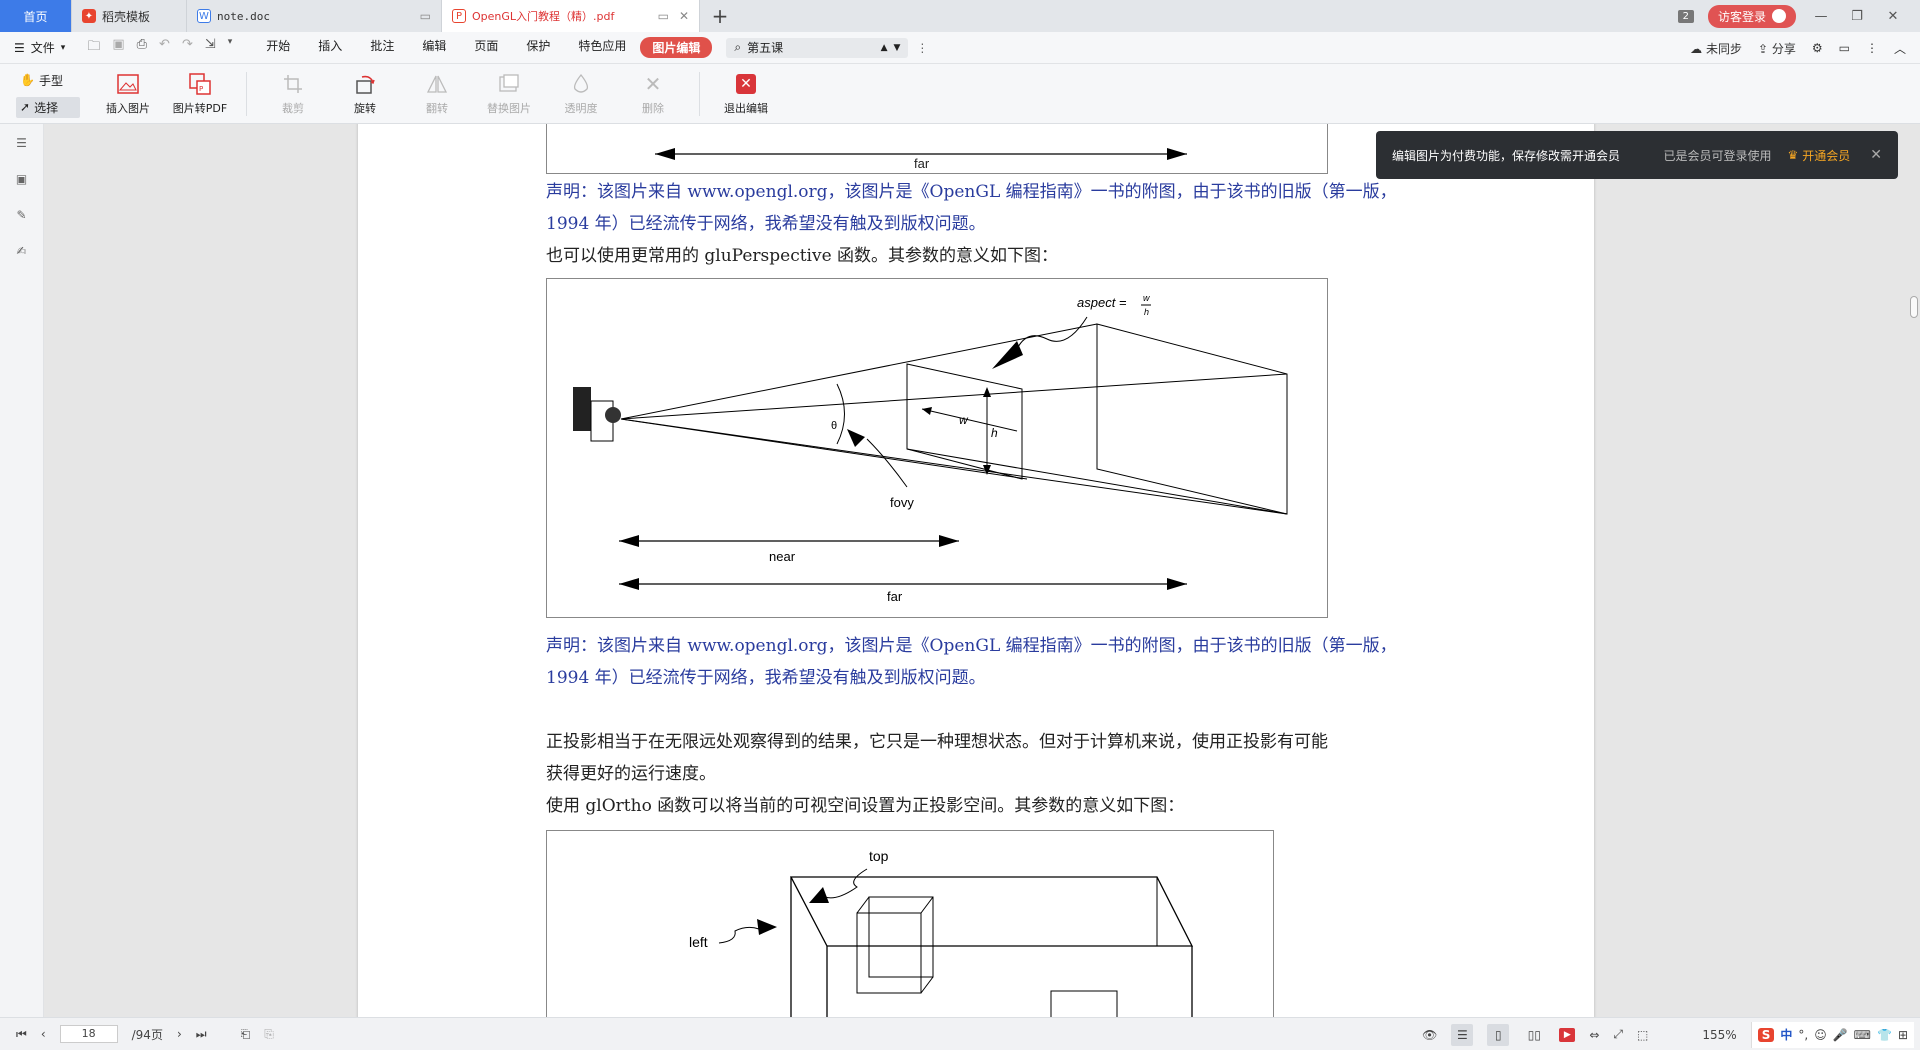 The image size is (1920, 1050). I want to click on tab-docer: ✦ 稻壳模板, so click(129, 16).